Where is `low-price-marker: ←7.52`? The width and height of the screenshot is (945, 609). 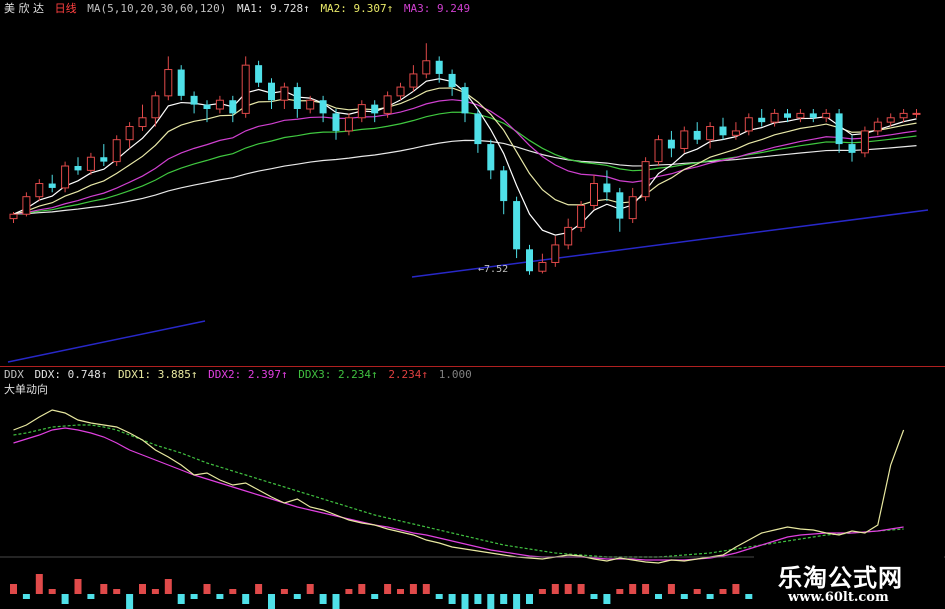 low-price-marker: ←7.52 is located at coordinates (493, 269).